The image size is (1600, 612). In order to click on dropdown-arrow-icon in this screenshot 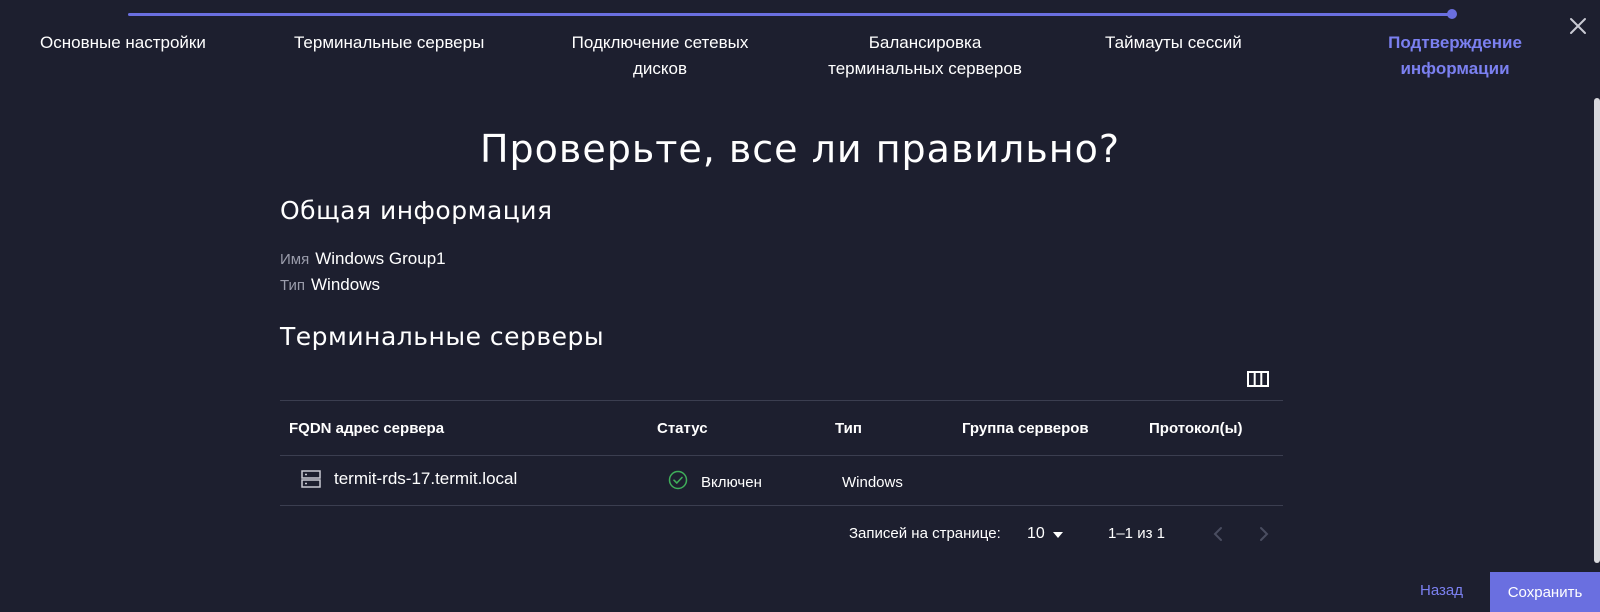, I will do `click(1058, 535)`.